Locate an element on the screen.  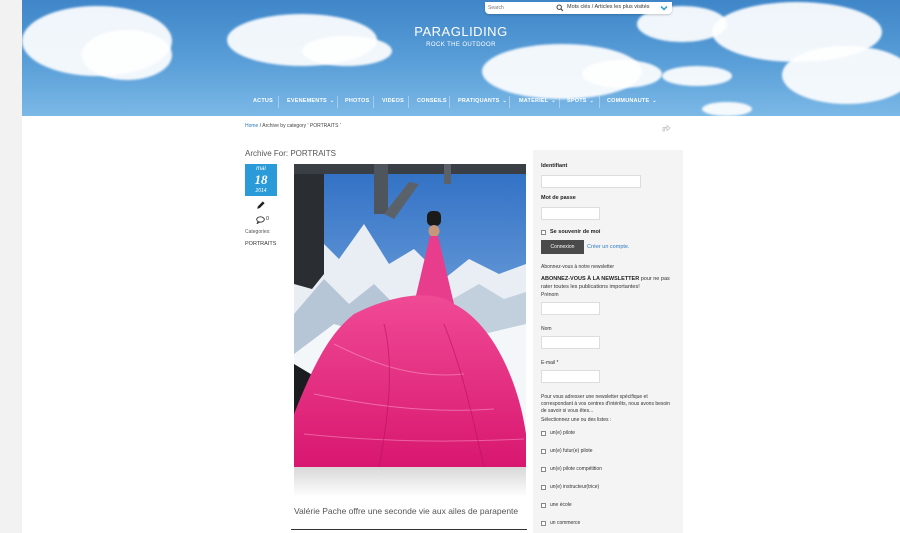
post-year: 2014 is located at coordinates (261, 191).